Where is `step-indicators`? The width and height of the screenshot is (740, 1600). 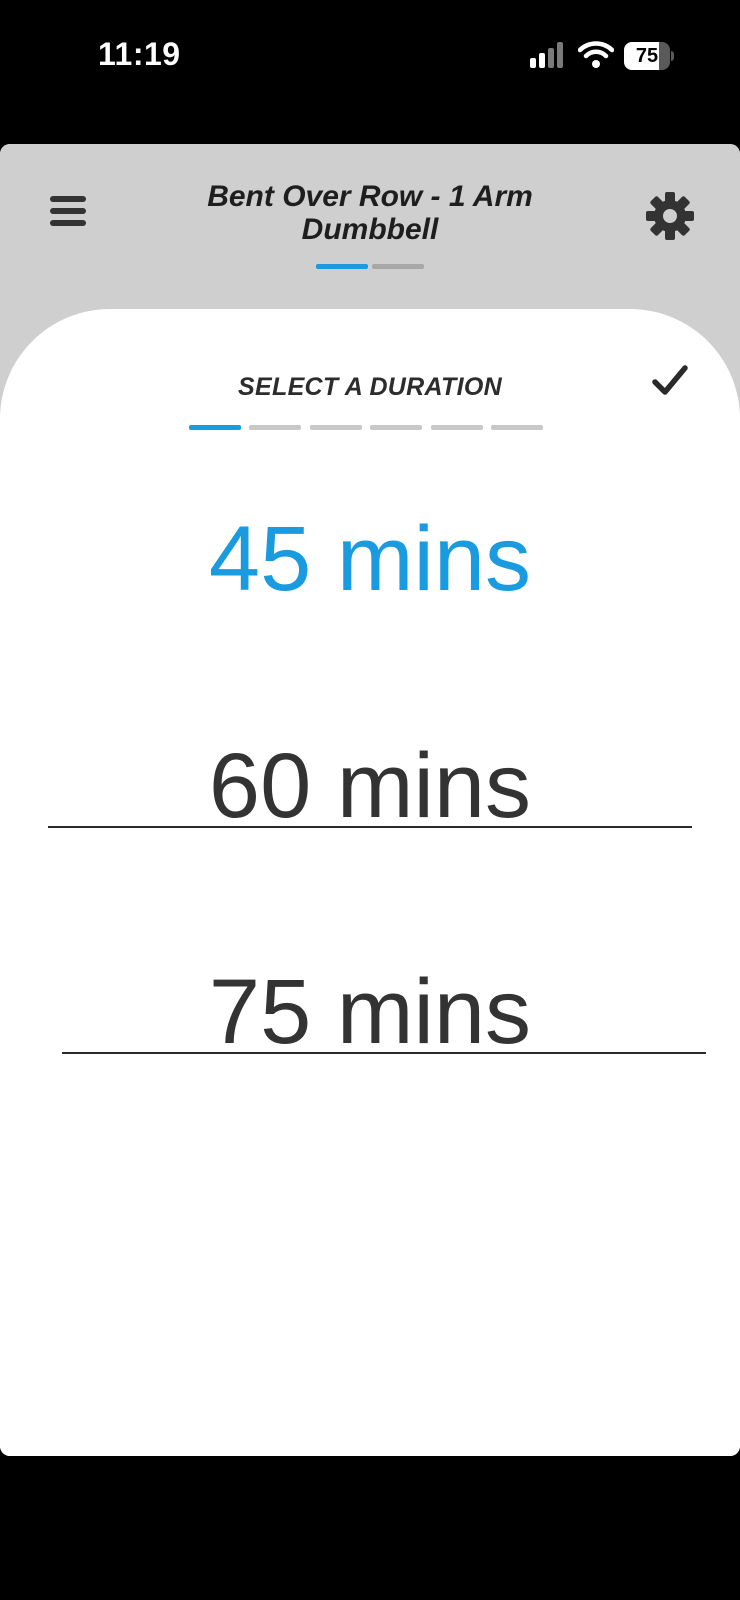
step-indicators is located at coordinates (366, 427).